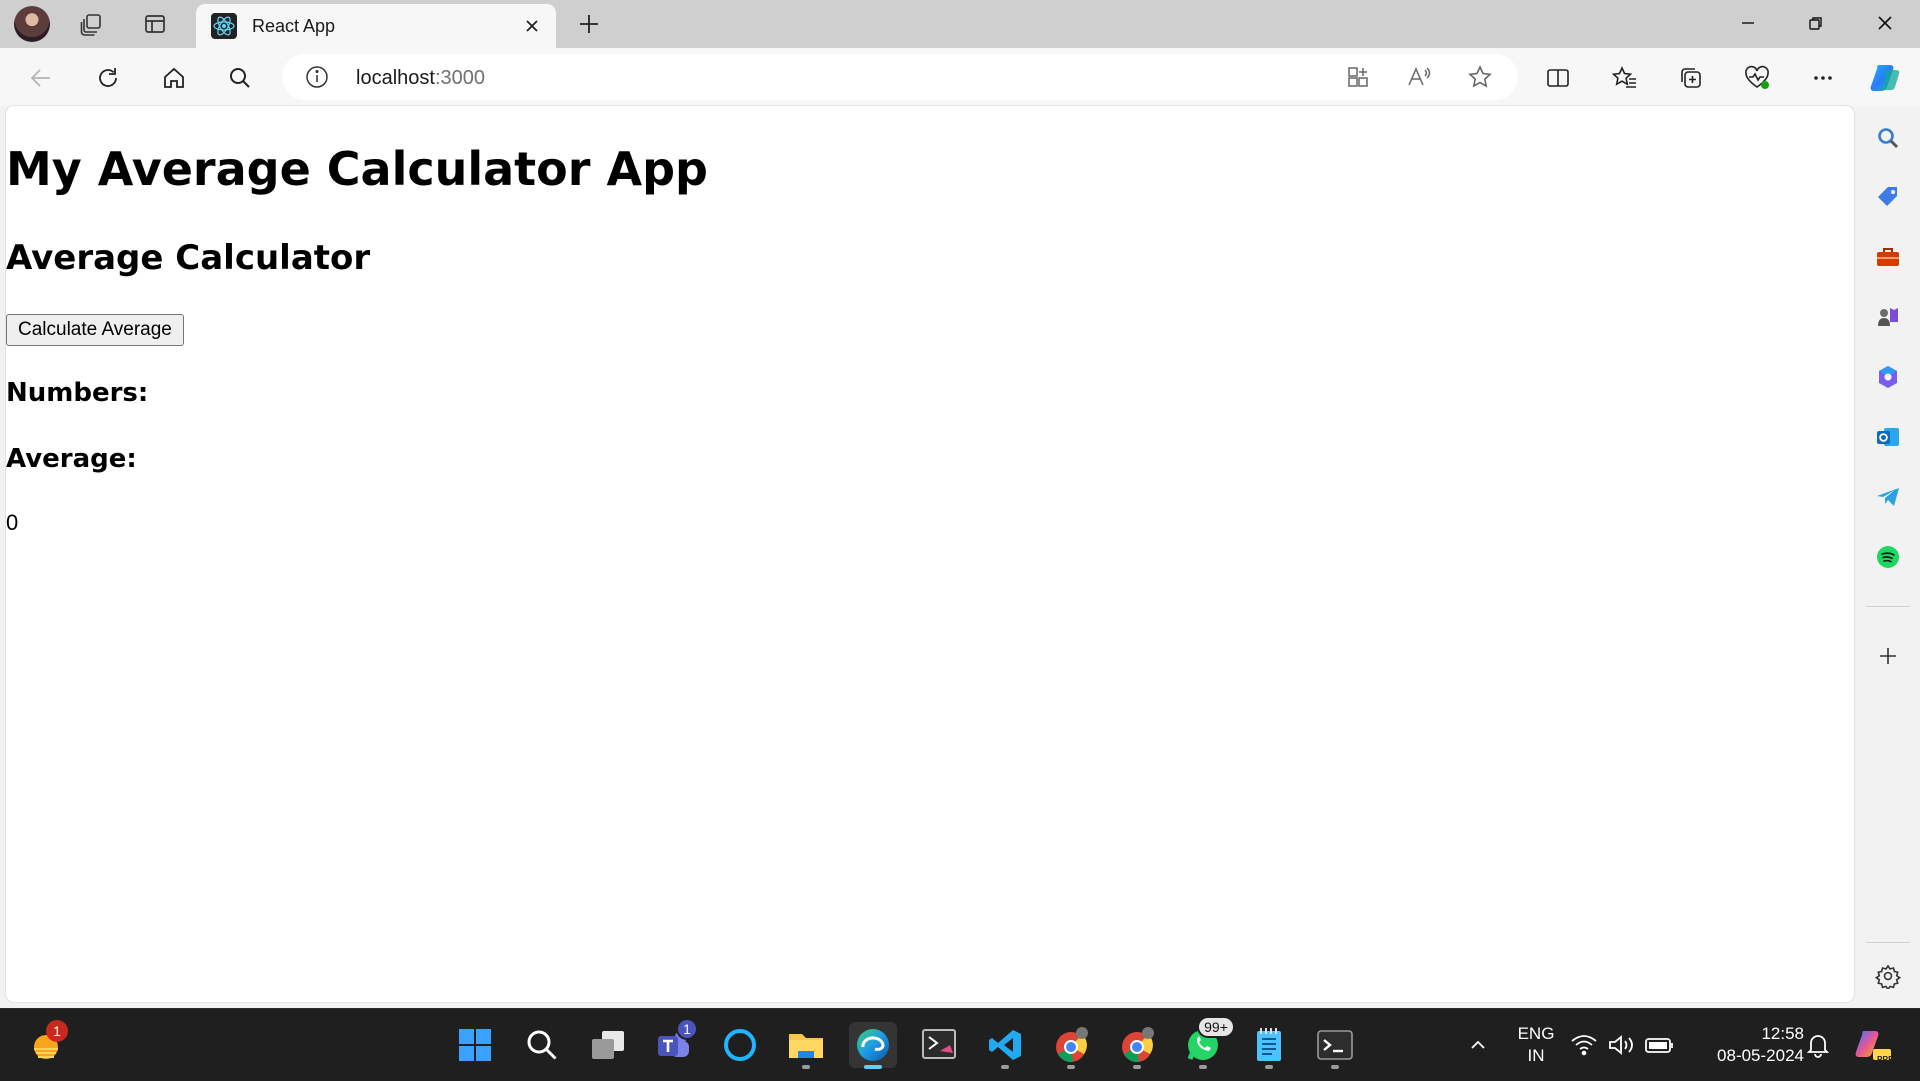 The height and width of the screenshot is (1081, 1920). Describe the element at coordinates (41, 78) in the screenshot. I see `back-arrow-icon` at that location.